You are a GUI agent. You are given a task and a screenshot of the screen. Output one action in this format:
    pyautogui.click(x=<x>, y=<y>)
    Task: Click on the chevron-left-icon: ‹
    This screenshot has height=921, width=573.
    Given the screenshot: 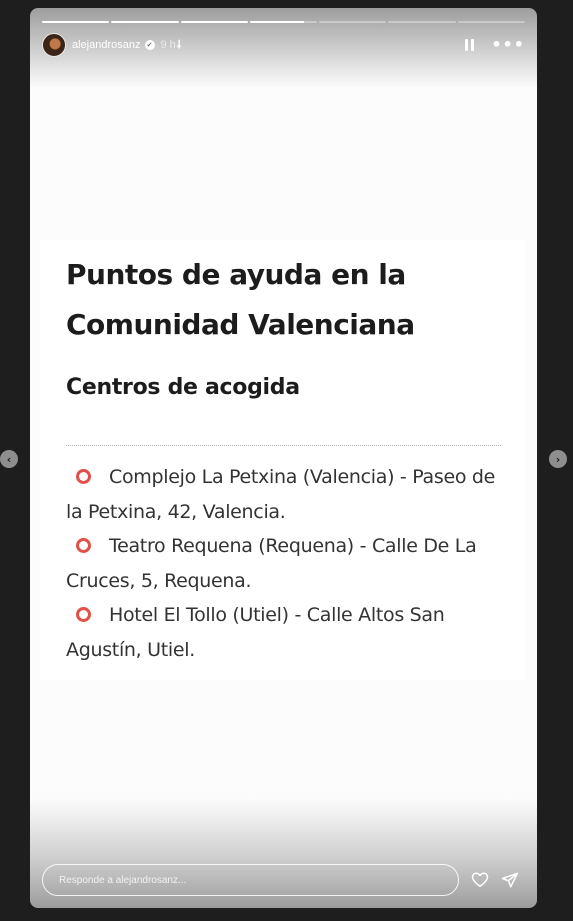 What is the action you would take?
    pyautogui.click(x=9, y=459)
    